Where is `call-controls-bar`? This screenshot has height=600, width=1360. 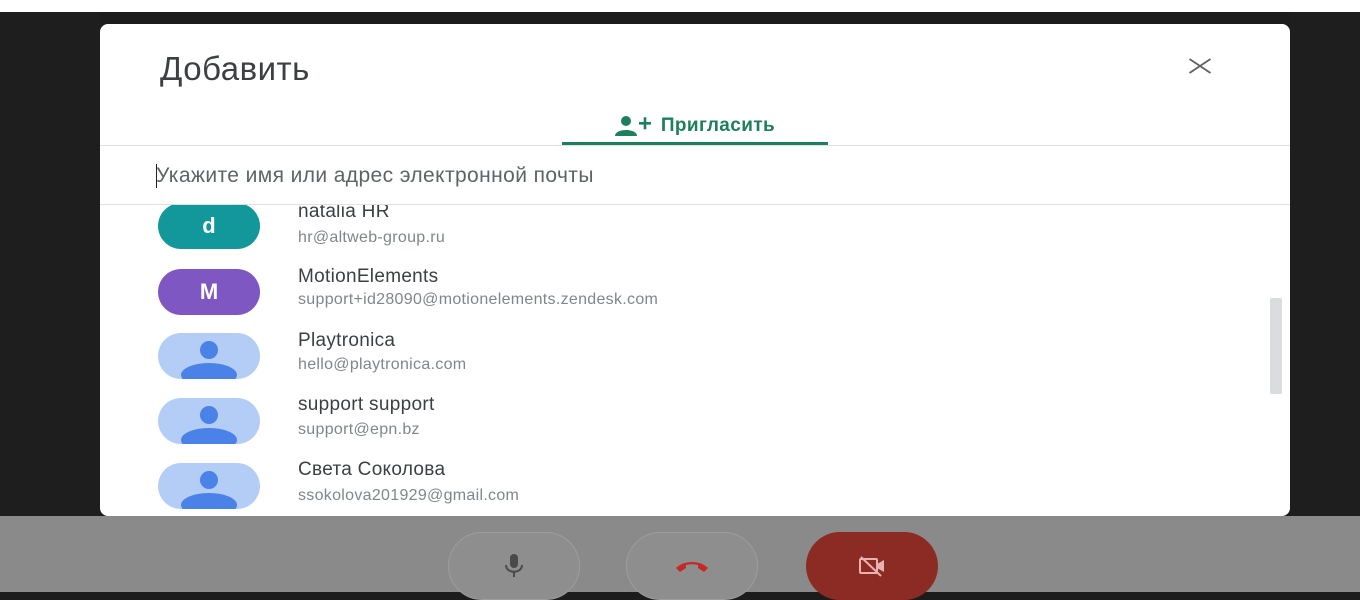 call-controls-bar is located at coordinates (680, 558).